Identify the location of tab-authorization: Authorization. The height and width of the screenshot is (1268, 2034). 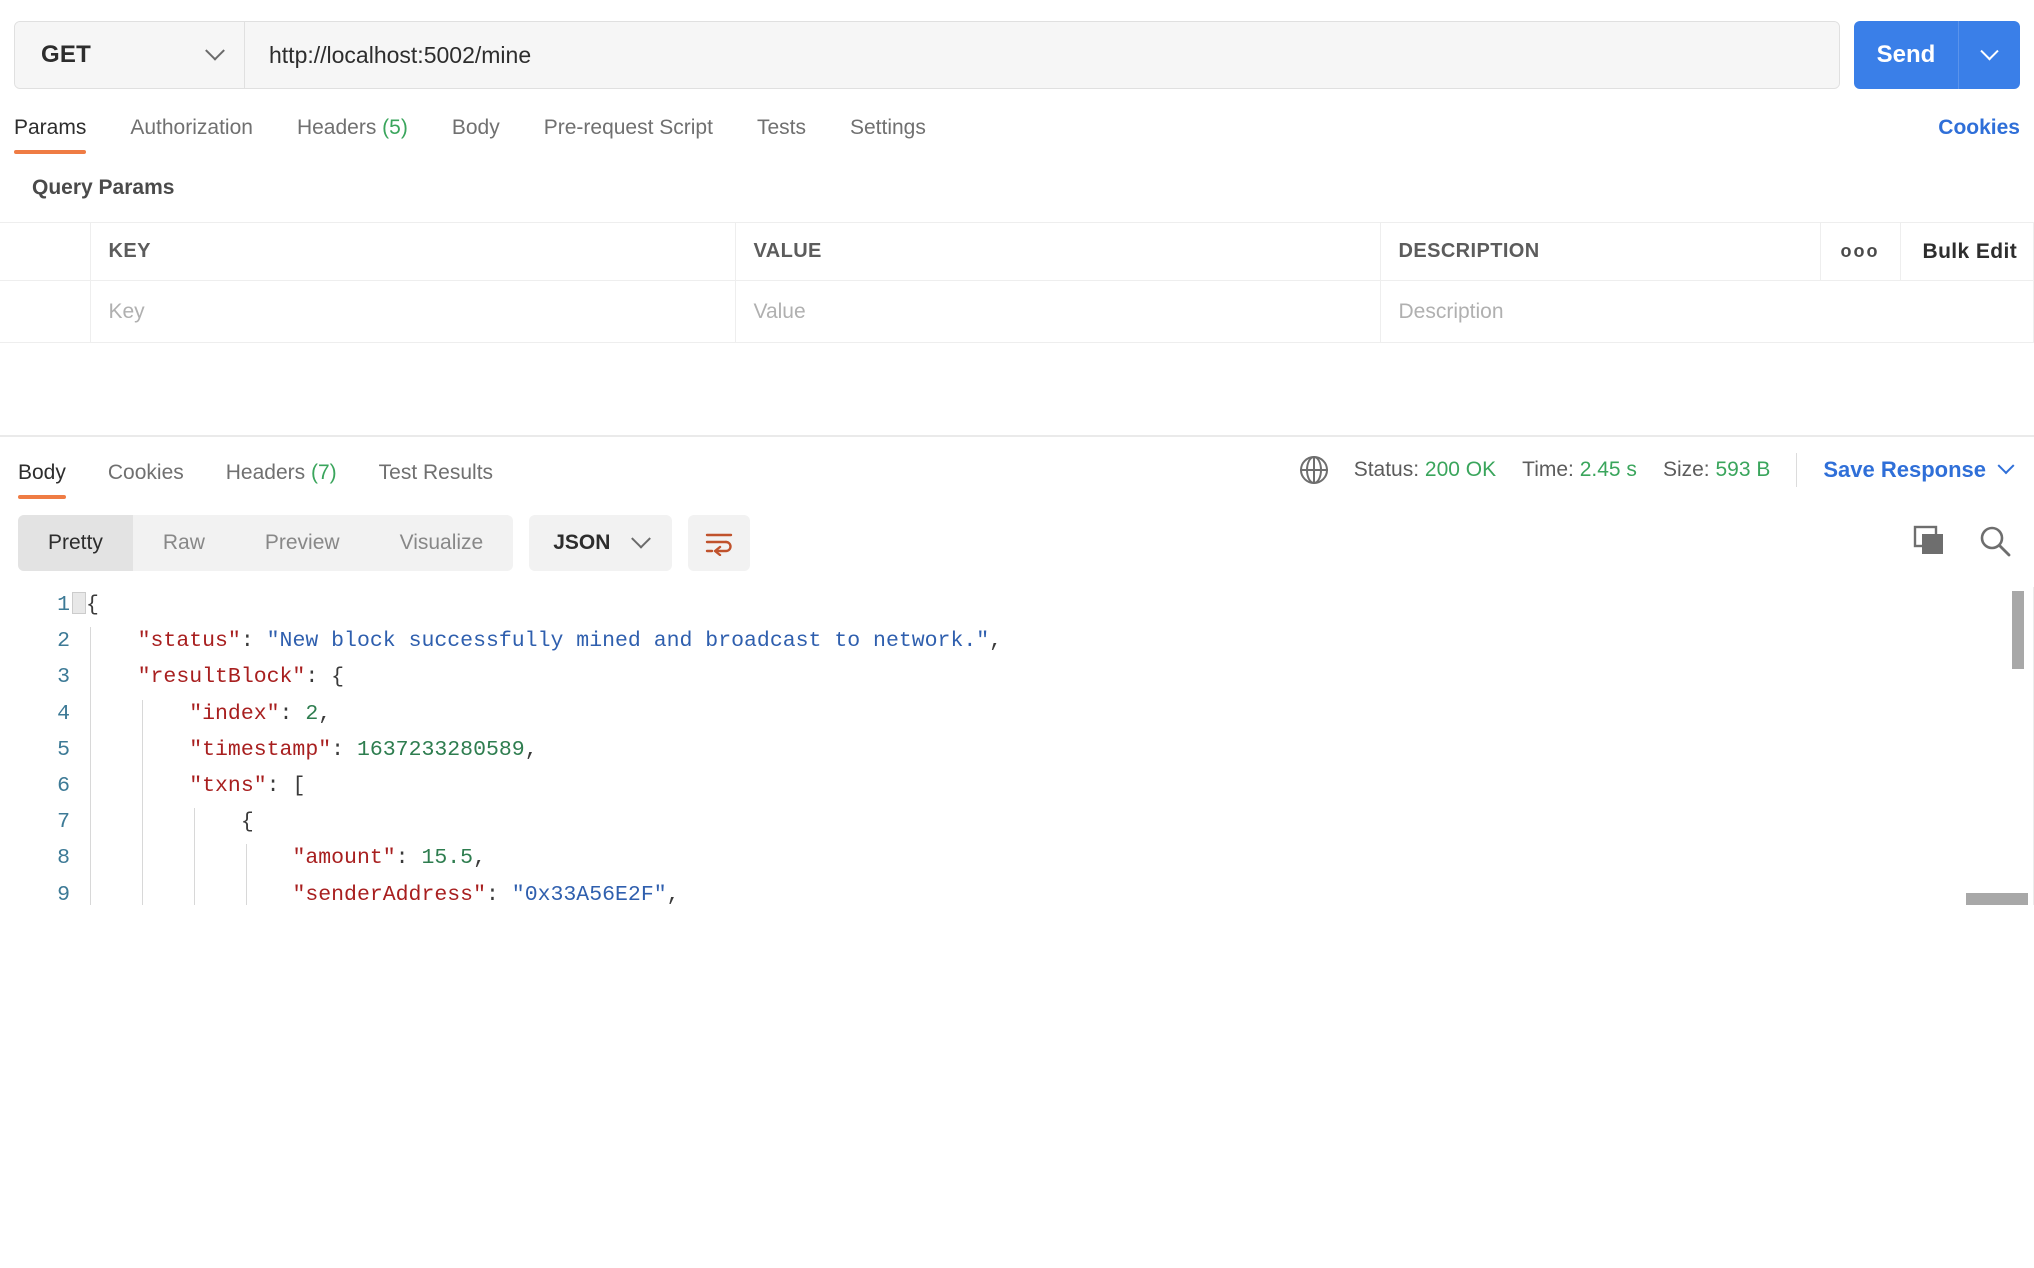
(191, 135).